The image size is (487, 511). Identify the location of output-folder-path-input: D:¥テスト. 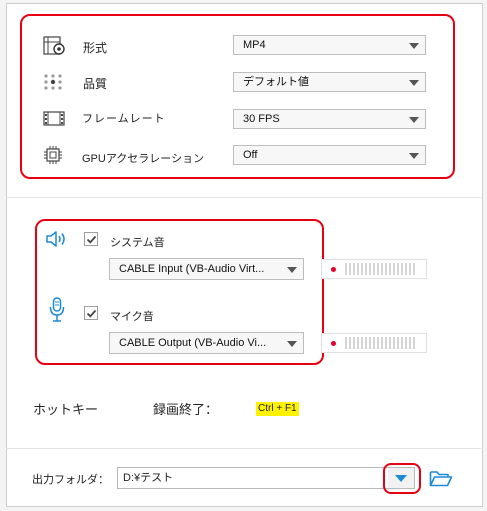
(266, 478).